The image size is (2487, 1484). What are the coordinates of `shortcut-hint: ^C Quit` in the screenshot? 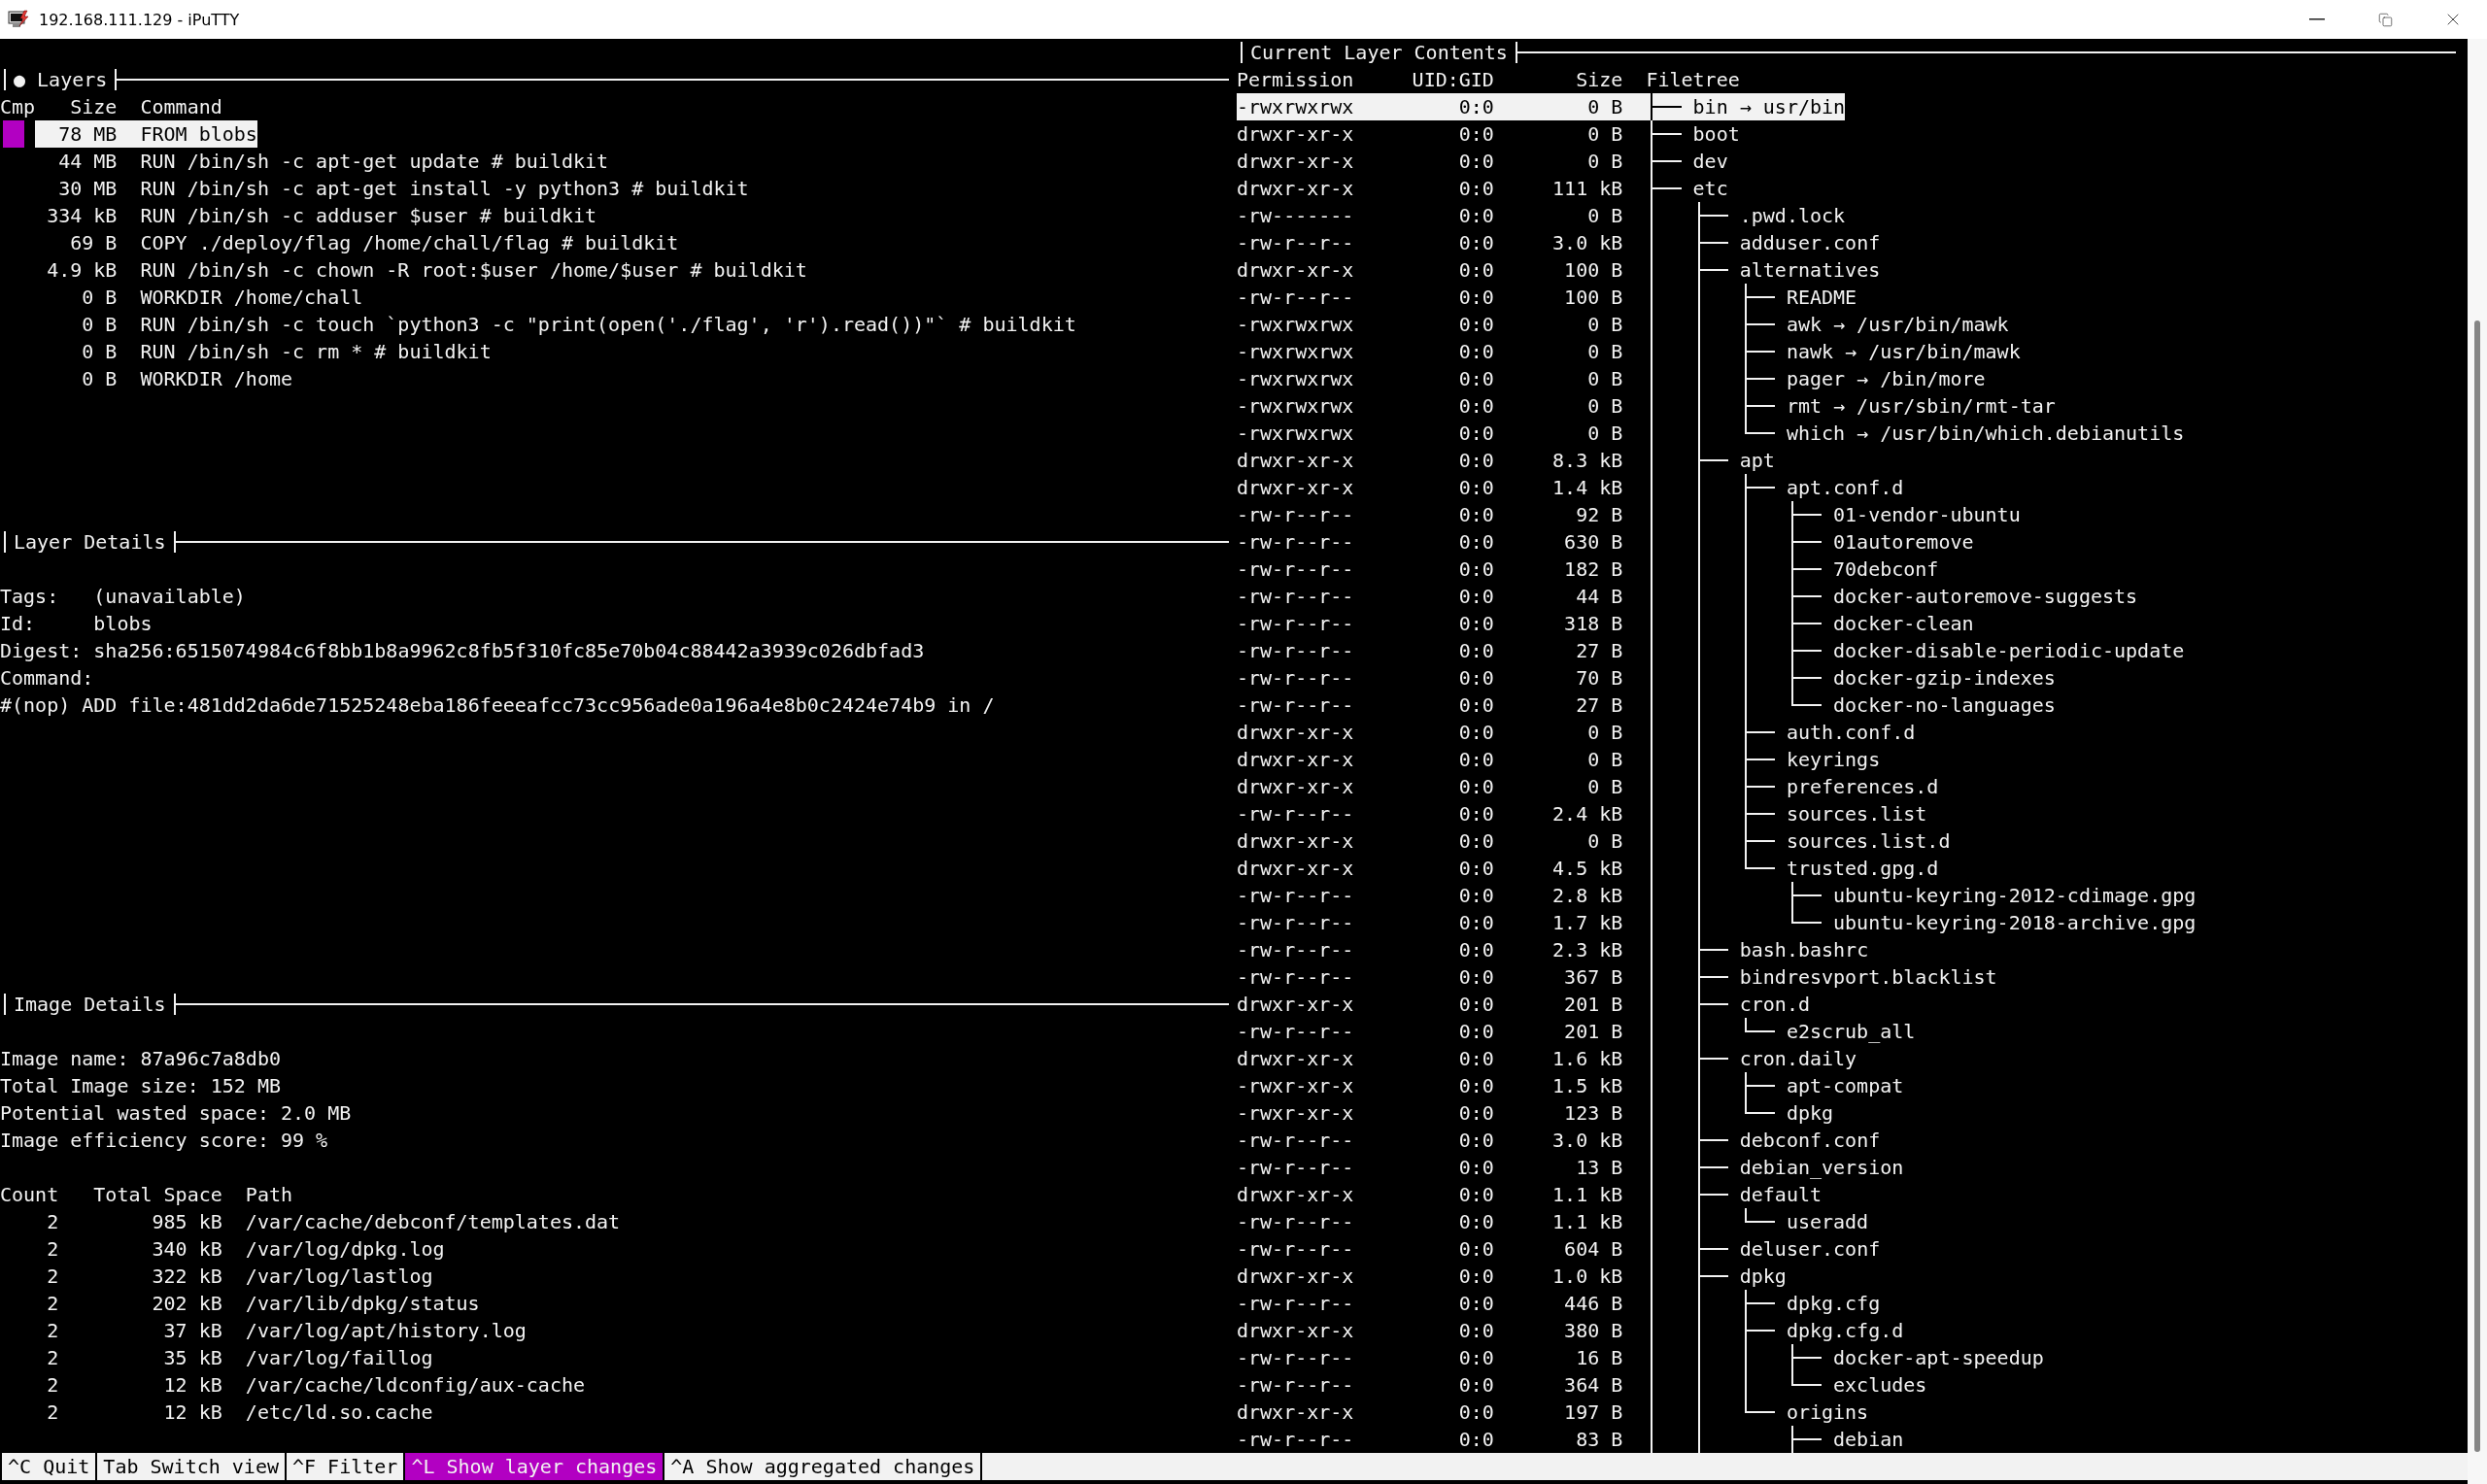 It's located at (48, 1466).